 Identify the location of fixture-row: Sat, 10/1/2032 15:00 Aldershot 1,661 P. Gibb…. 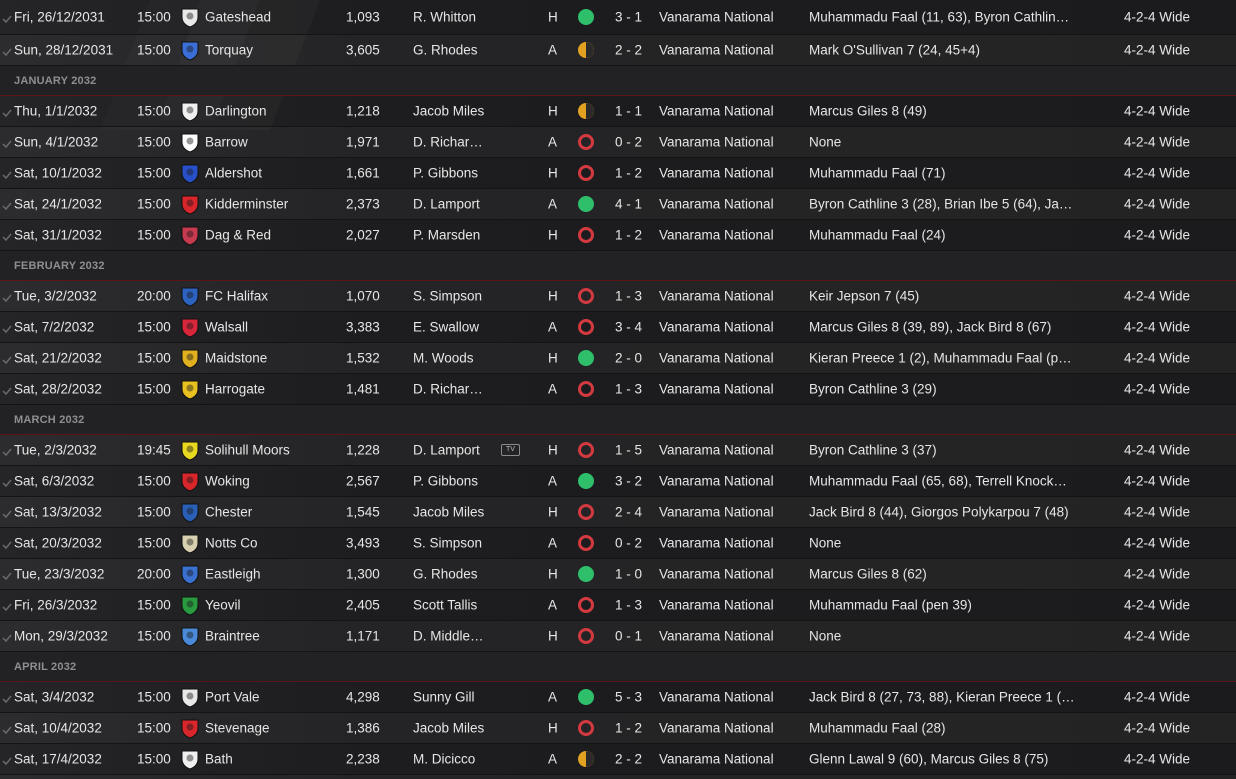
(618, 173).